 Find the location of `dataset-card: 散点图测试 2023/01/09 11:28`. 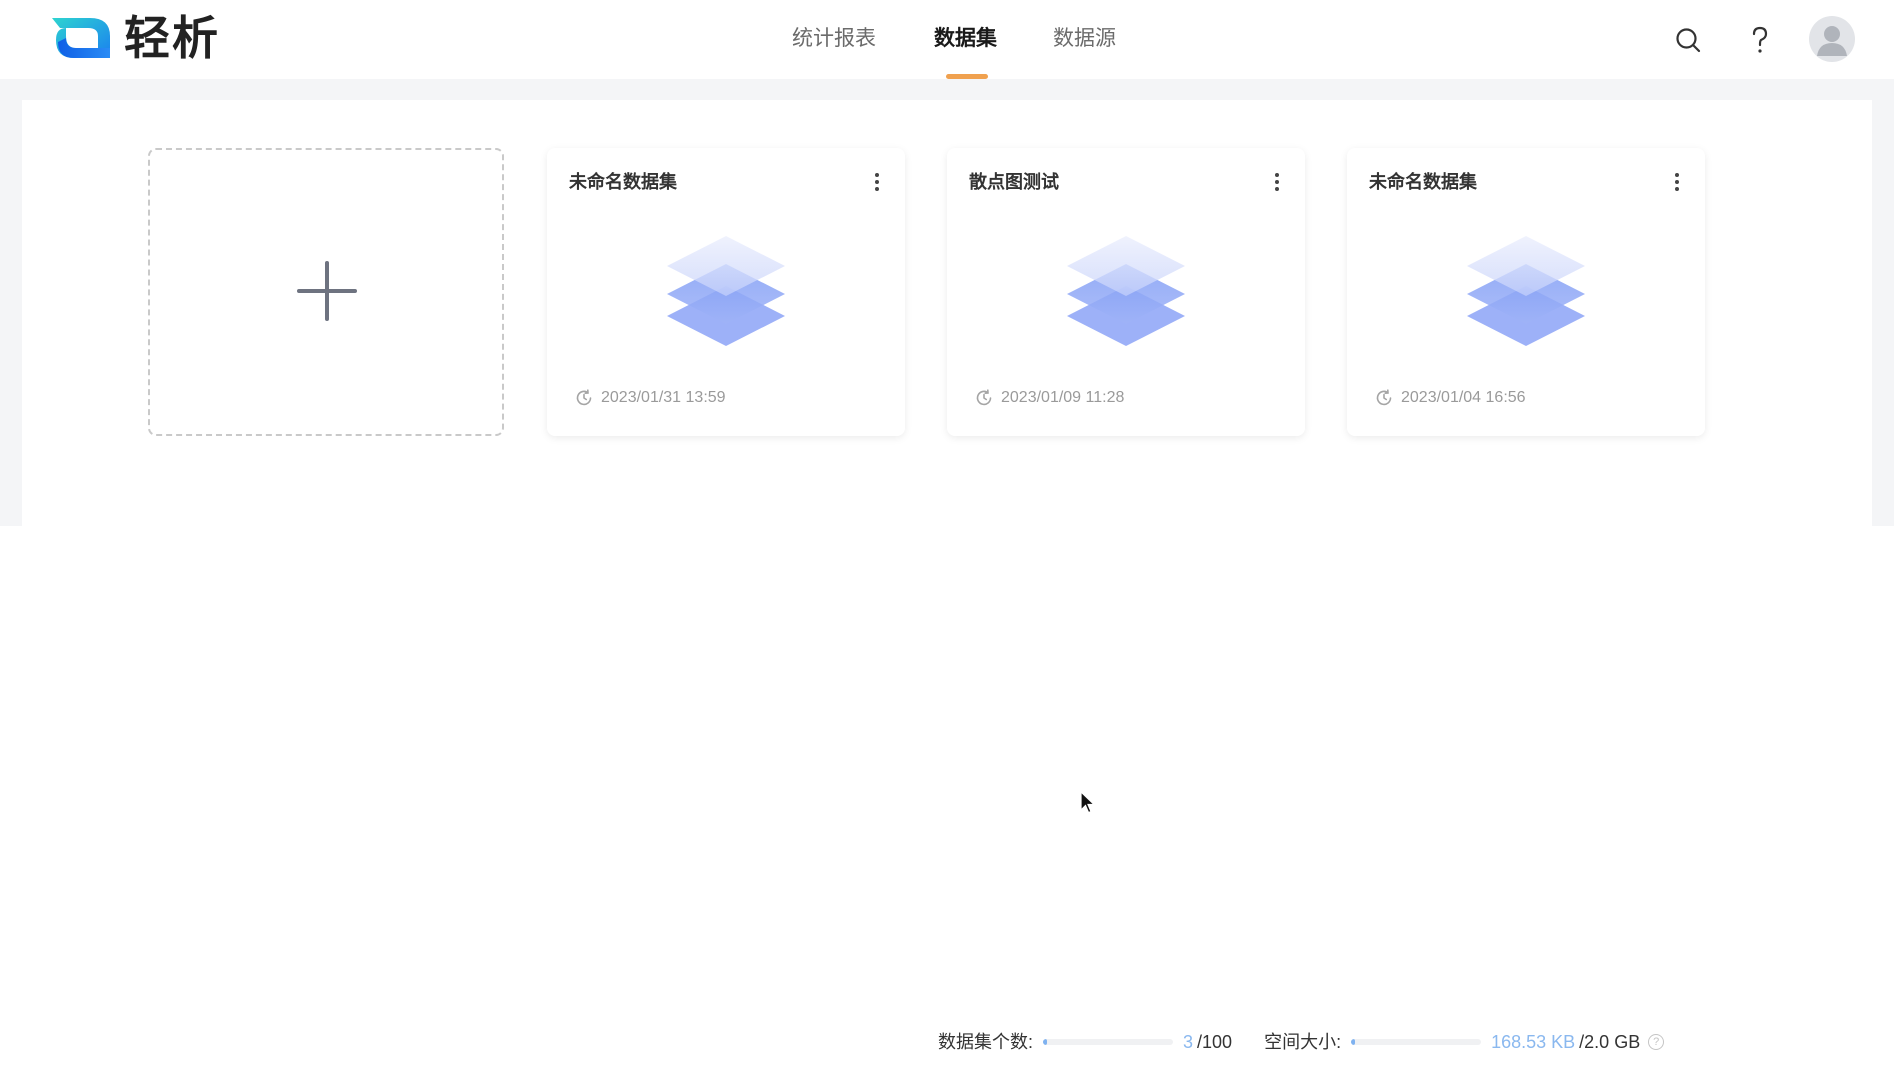

dataset-card: 散点图测试 2023/01/09 11:28 is located at coordinates (1126, 292).